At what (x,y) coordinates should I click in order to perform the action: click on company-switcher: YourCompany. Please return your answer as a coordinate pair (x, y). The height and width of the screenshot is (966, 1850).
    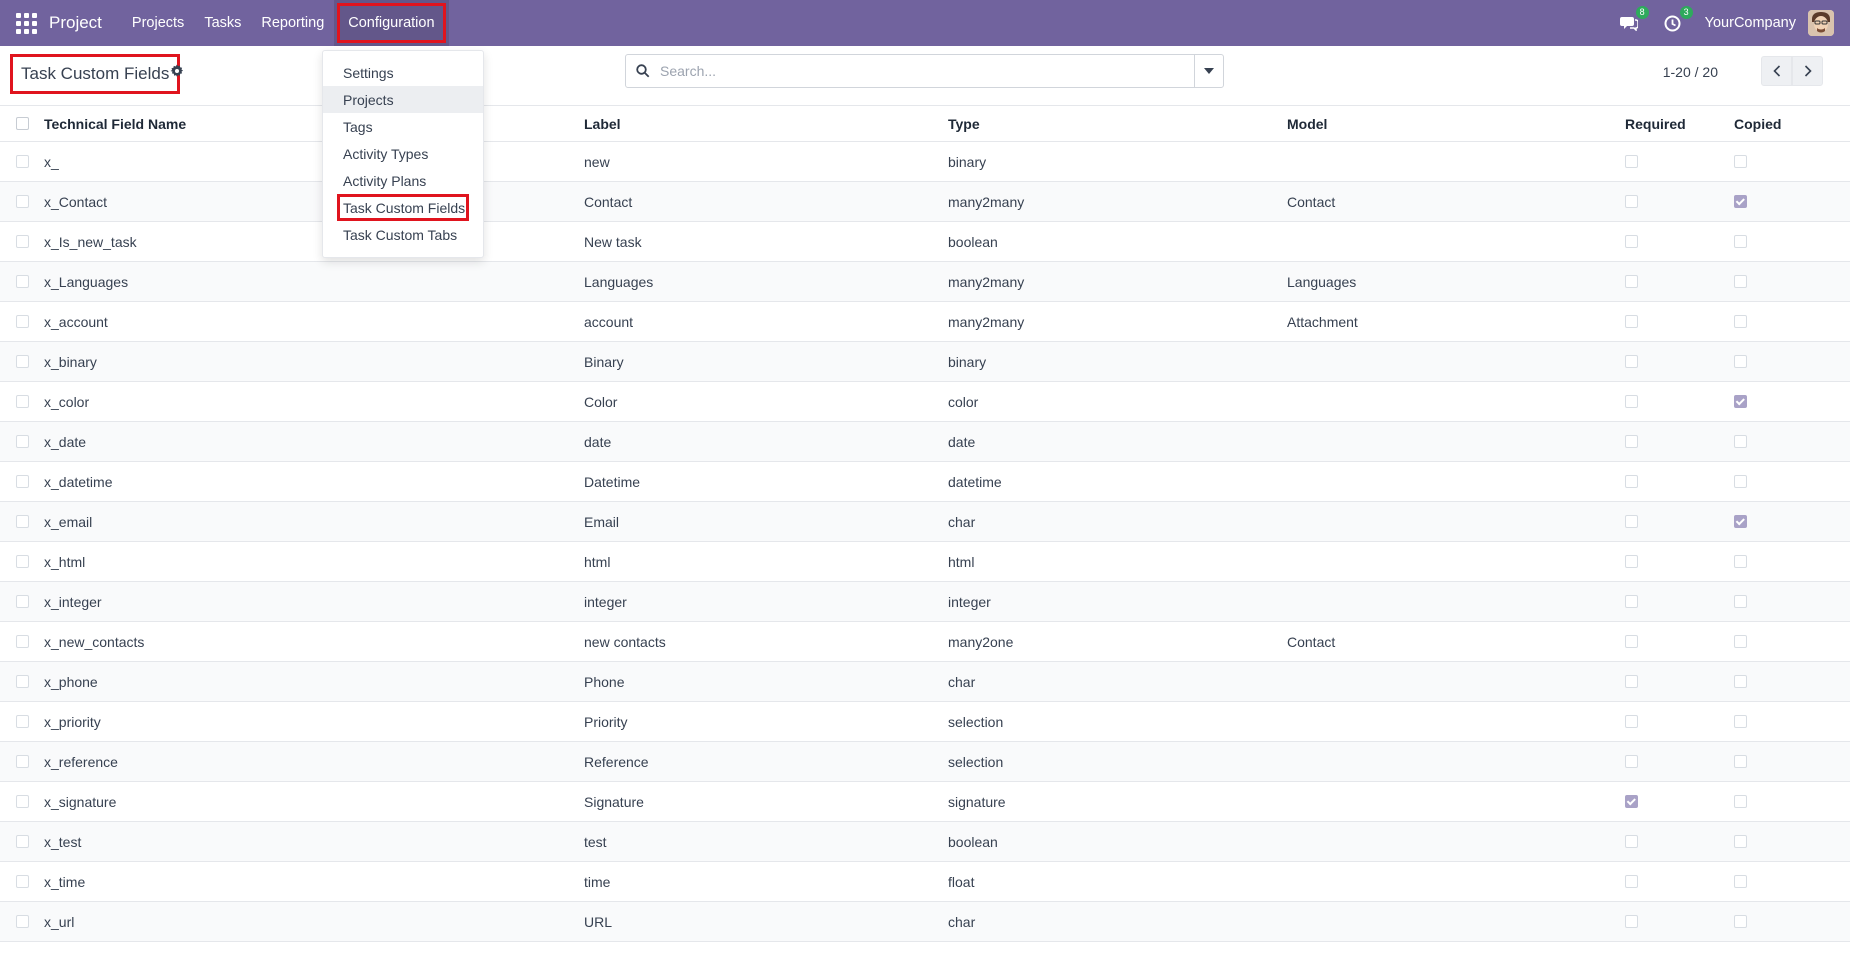
    Looking at the image, I should click on (1750, 23).